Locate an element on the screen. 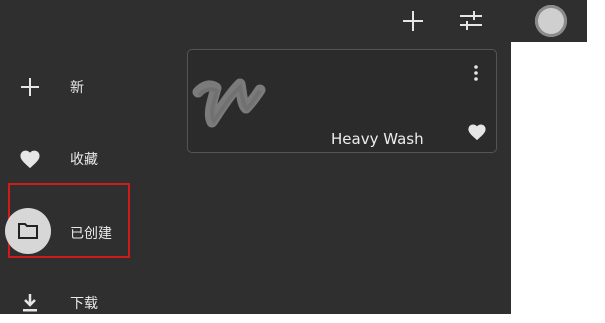 The height and width of the screenshot is (323, 605). filter-button is located at coordinates (471, 21).